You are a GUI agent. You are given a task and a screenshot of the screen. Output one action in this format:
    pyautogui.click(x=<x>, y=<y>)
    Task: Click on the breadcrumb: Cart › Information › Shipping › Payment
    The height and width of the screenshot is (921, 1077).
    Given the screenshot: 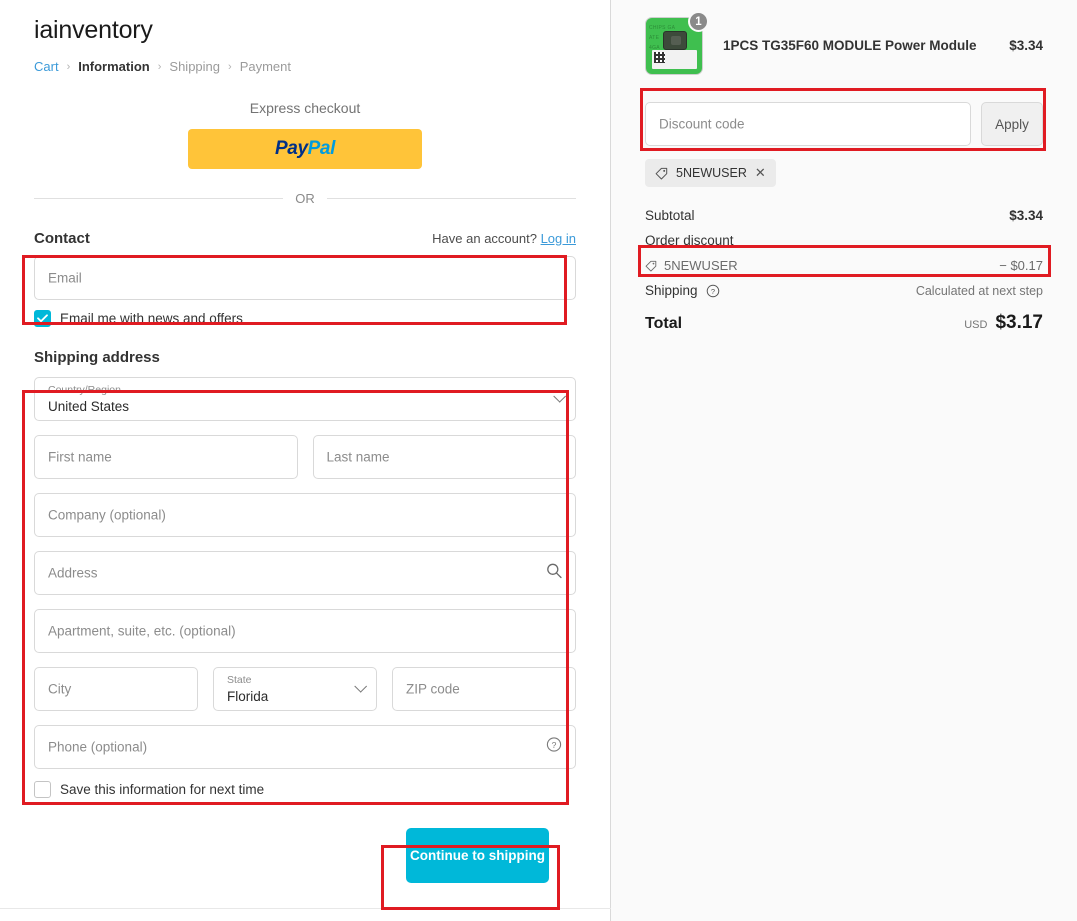 What is the action you would take?
    pyautogui.click(x=305, y=66)
    